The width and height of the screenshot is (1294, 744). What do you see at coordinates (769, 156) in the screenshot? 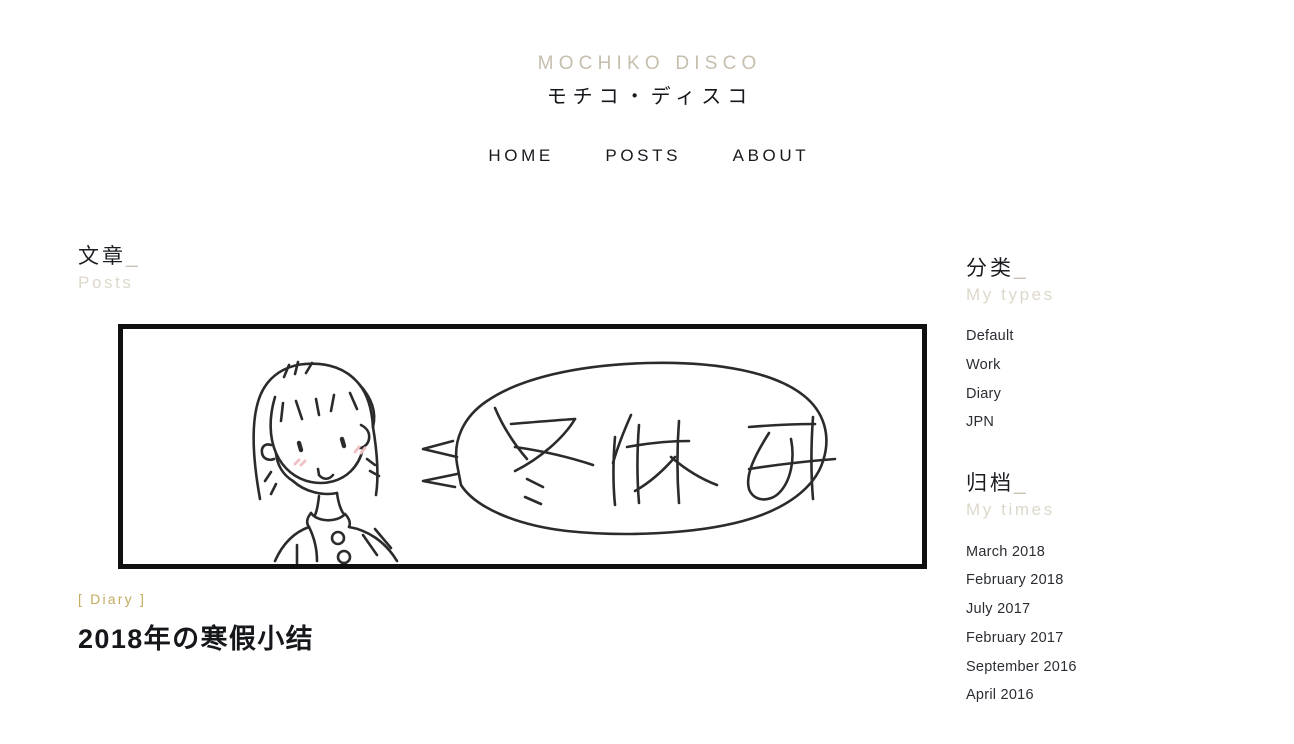
I see `nav-link-about: ABOUT` at bounding box center [769, 156].